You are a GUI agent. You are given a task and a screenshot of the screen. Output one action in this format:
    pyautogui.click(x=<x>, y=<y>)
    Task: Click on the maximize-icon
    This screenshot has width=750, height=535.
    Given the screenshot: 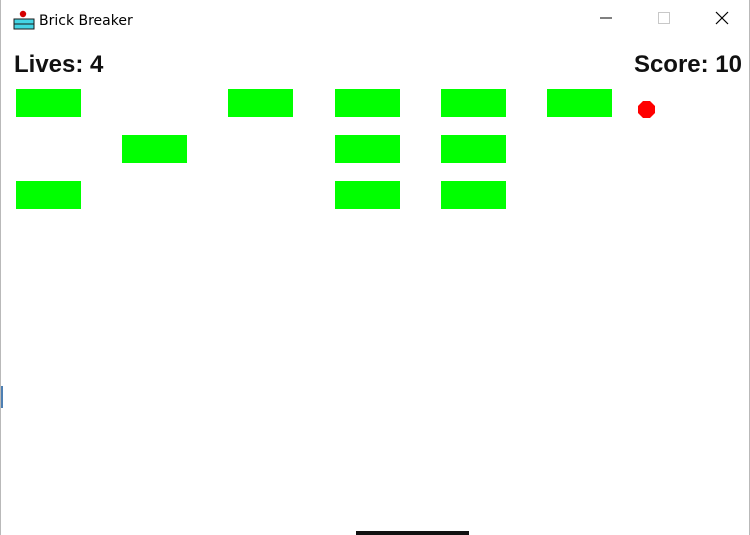 What is the action you would take?
    pyautogui.click(x=664, y=20)
    